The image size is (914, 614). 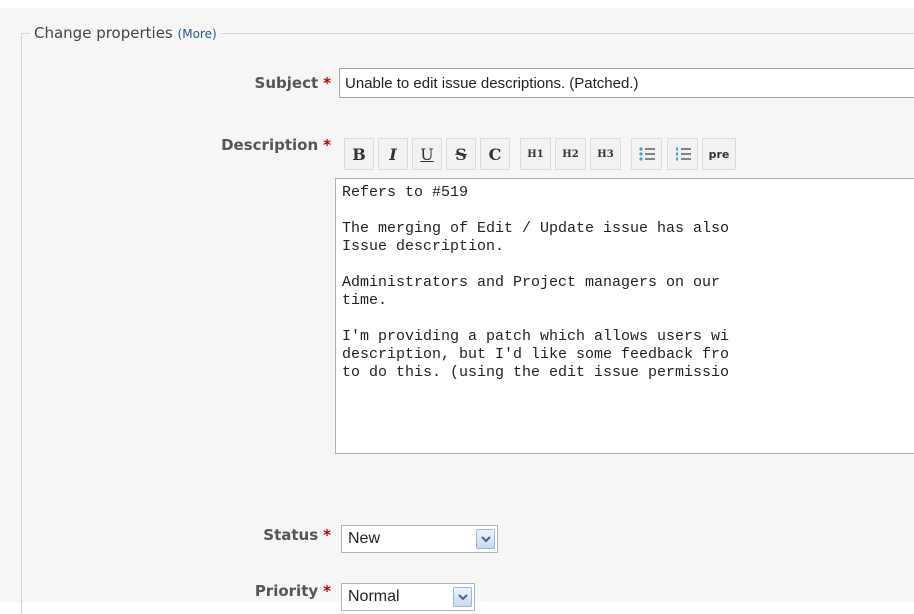 I want to click on description-line: Issue description., so click(x=423, y=246).